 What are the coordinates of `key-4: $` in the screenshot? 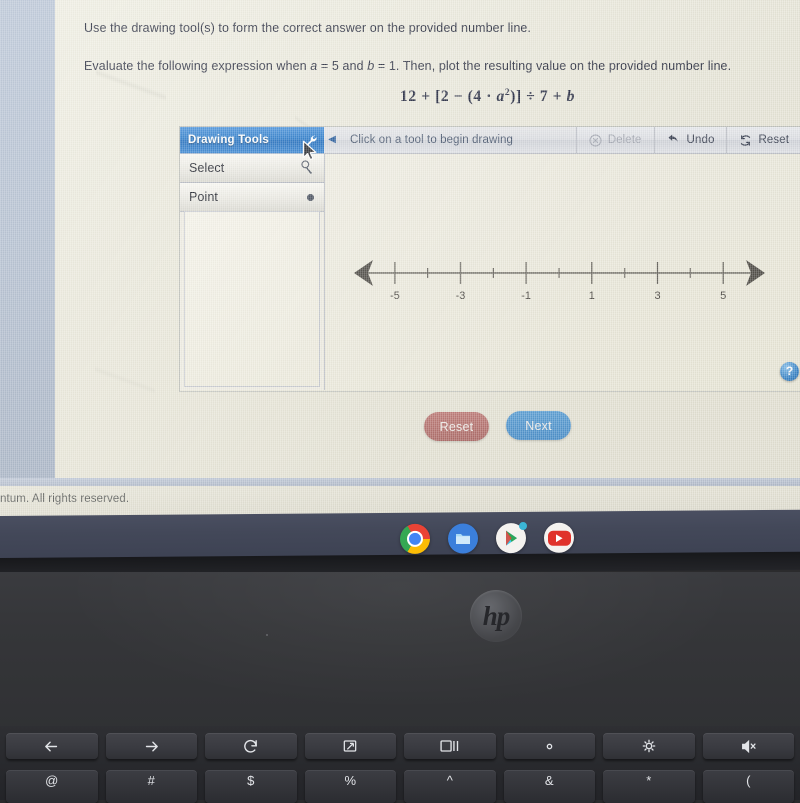 It's located at (251, 786).